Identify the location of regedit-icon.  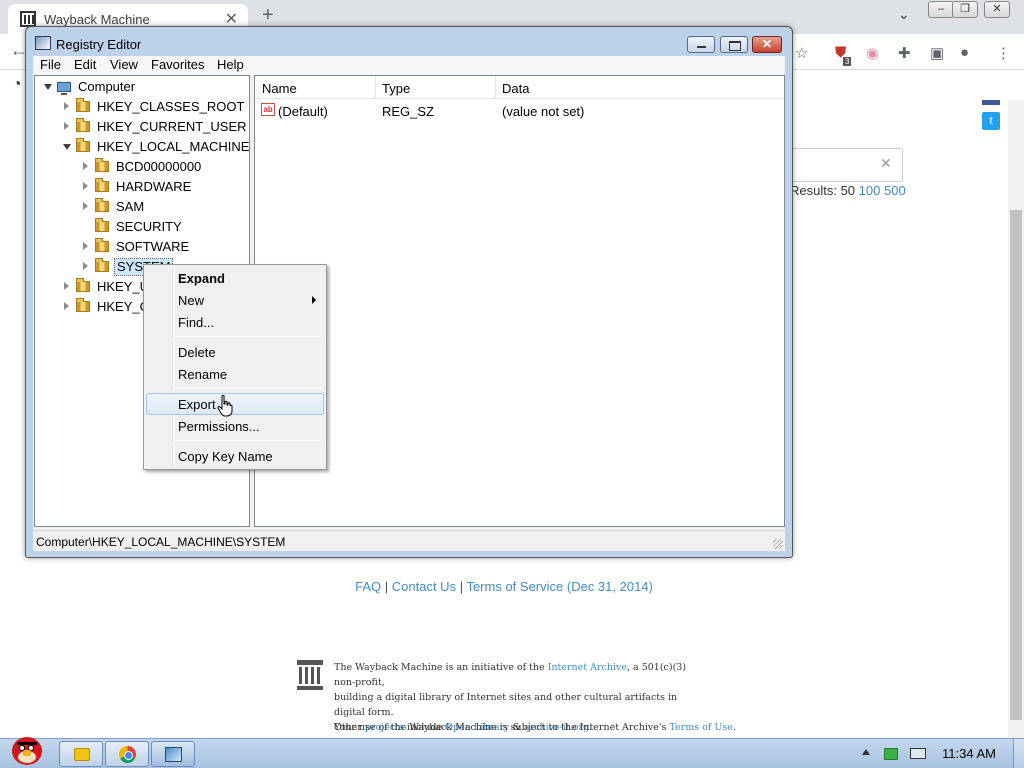
(173, 754).